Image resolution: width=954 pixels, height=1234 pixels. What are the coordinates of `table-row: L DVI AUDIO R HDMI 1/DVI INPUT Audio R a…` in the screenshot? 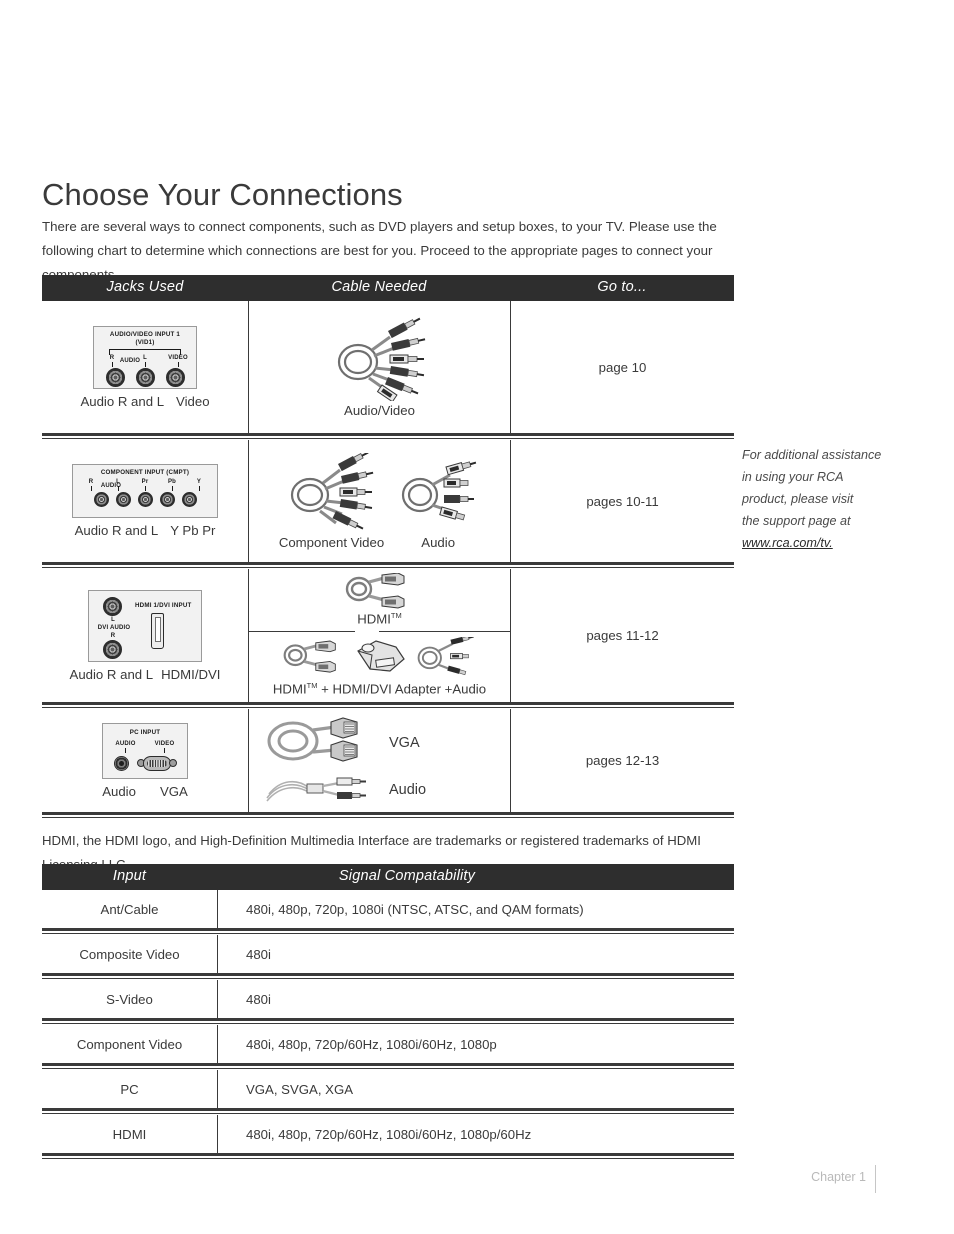 It's located at (388, 635).